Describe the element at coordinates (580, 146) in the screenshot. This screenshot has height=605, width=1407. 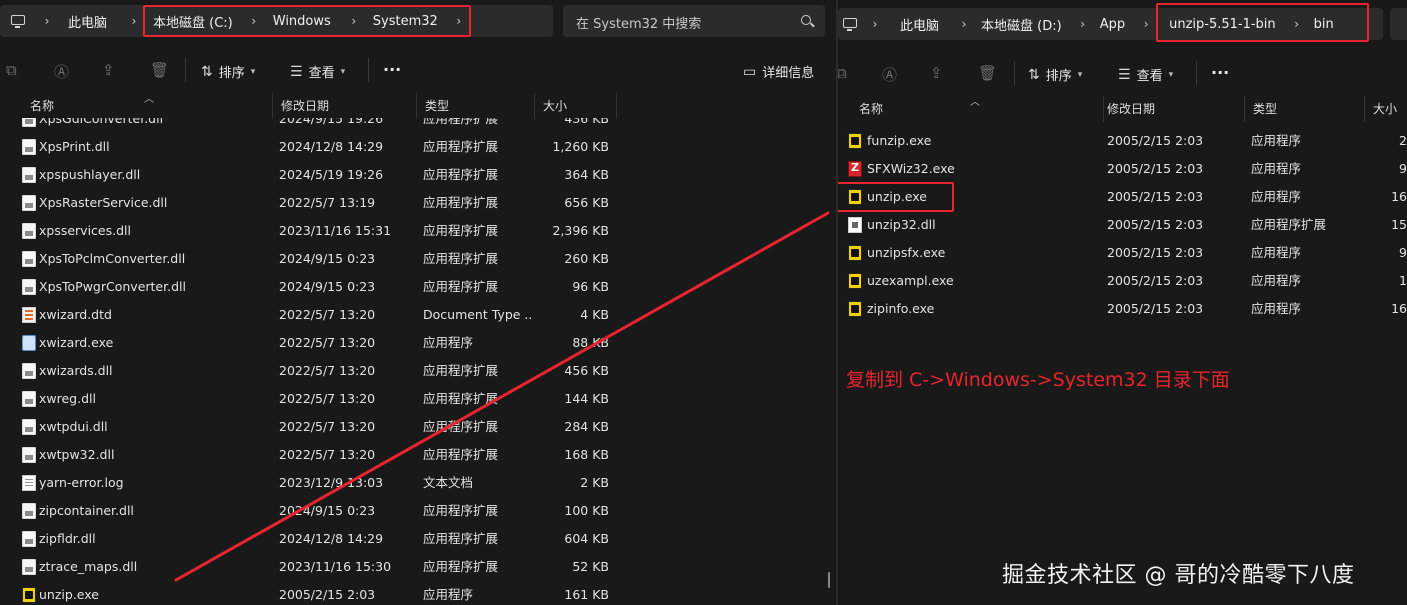
I see `file-size: 1,260 KB` at that location.